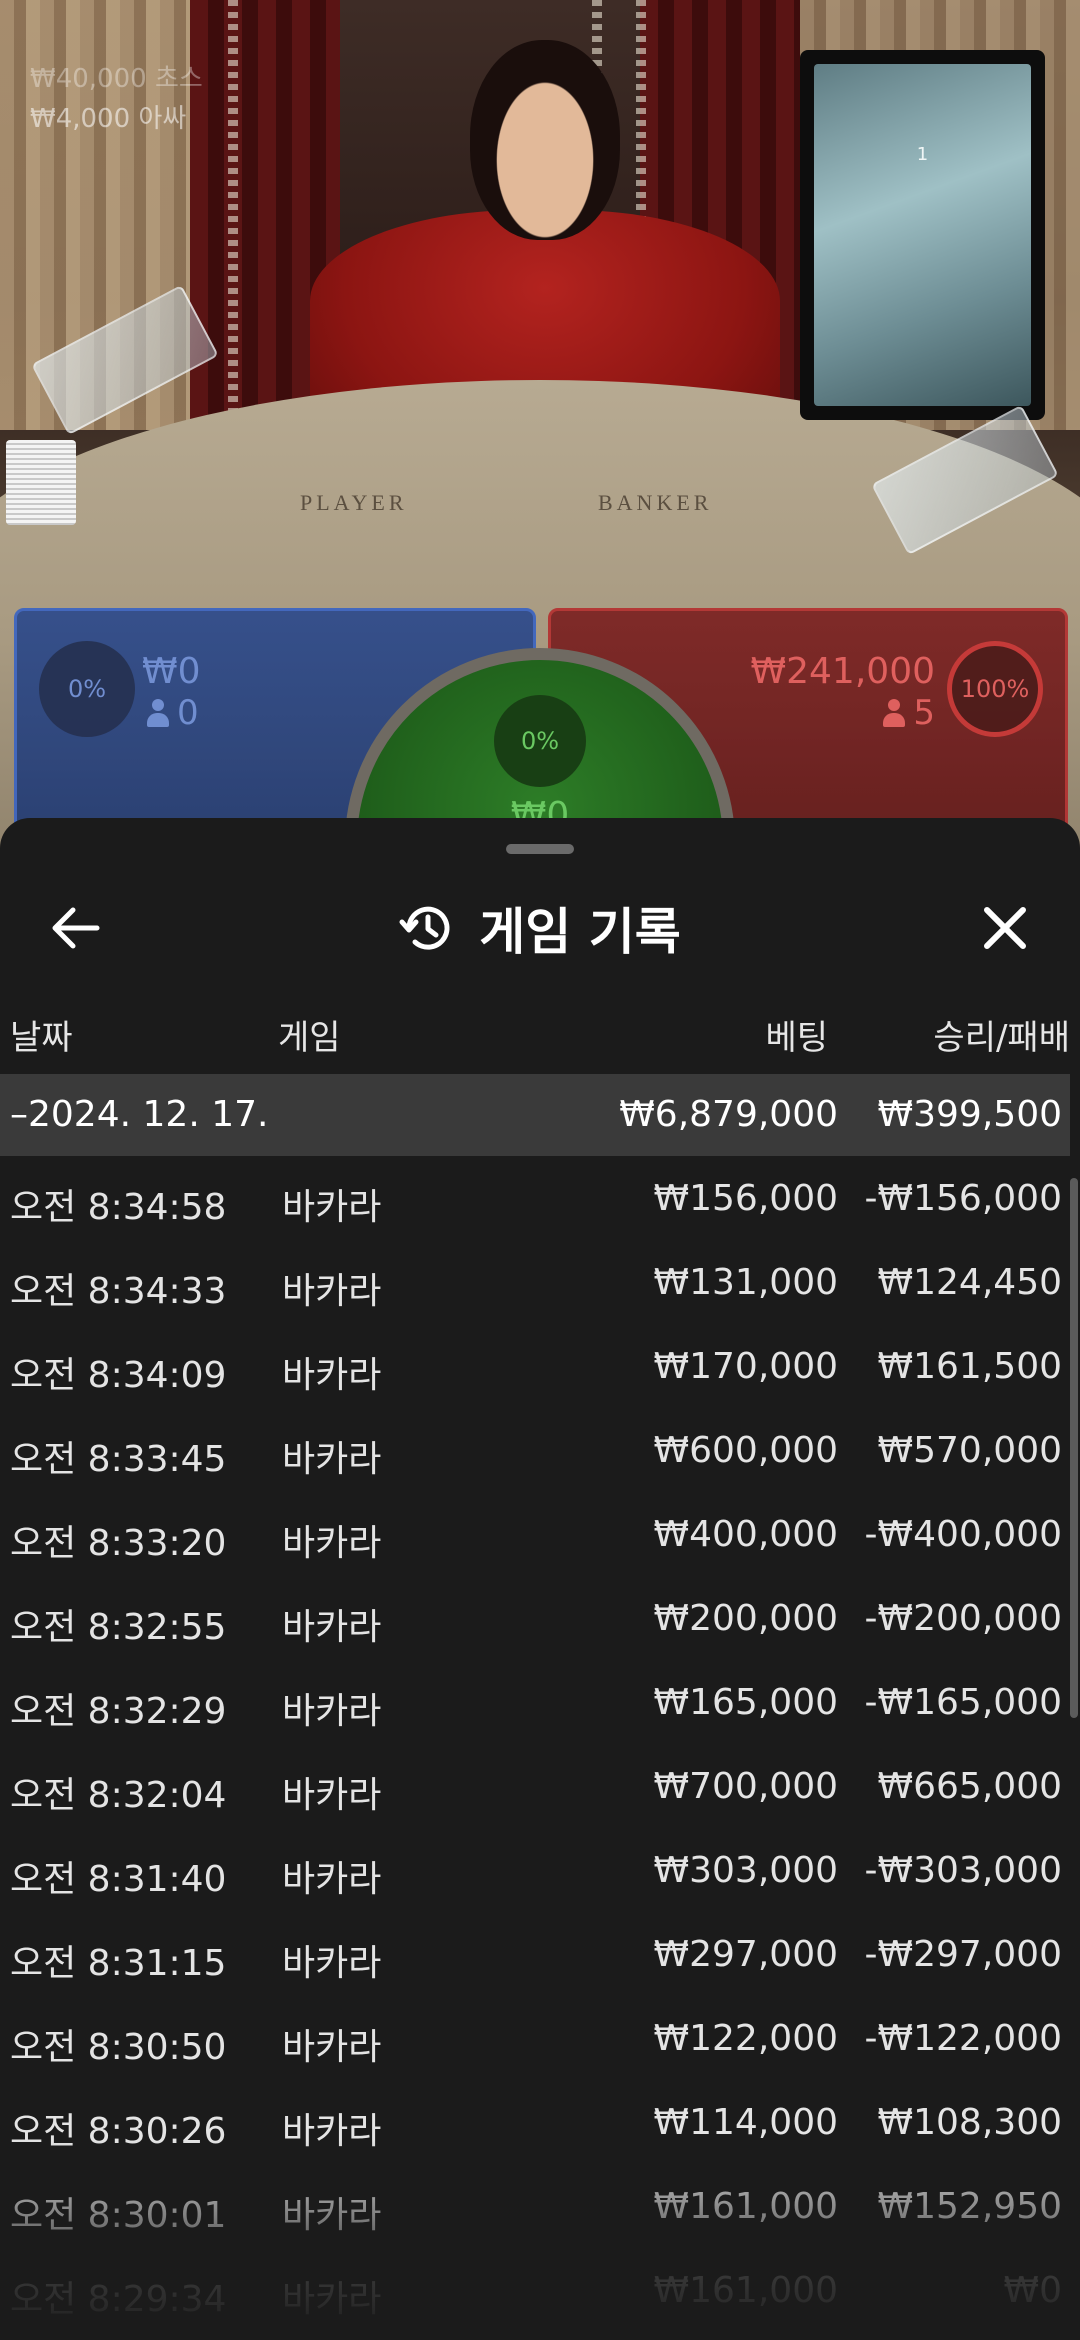 The image size is (1080, 2340). What do you see at coordinates (118, 1879) in the screenshot?
I see `row-time: 오전 8:31:40` at bounding box center [118, 1879].